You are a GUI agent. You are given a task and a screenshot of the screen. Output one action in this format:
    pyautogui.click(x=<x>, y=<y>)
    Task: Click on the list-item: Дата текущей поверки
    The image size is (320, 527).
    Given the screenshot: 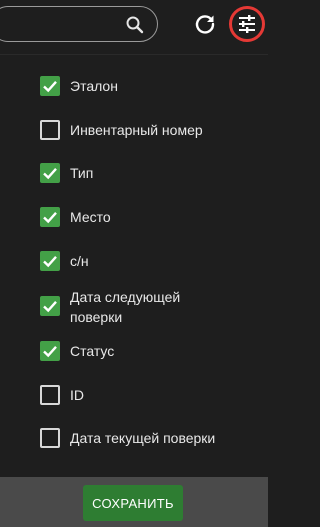 What is the action you would take?
    pyautogui.click(x=145, y=438)
    